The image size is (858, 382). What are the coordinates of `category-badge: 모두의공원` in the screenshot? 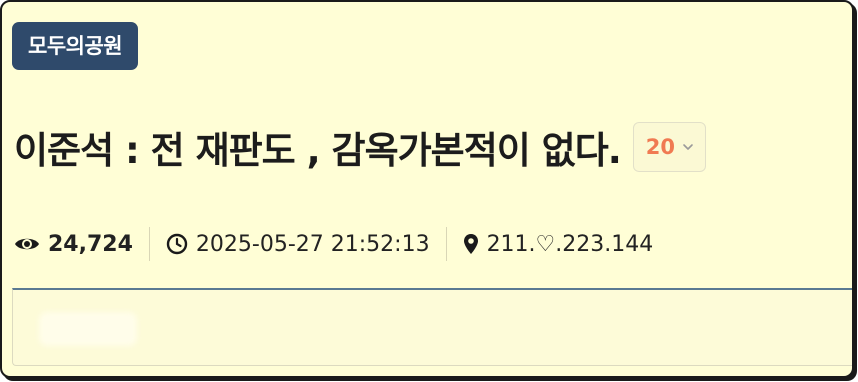 It's located at (75, 46).